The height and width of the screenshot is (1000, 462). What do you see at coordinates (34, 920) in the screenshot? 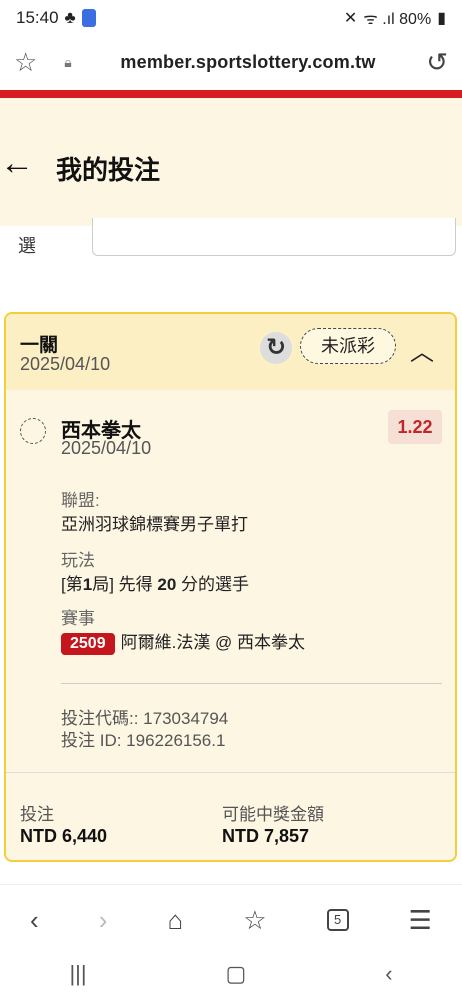
I see `back-icon: ‹` at bounding box center [34, 920].